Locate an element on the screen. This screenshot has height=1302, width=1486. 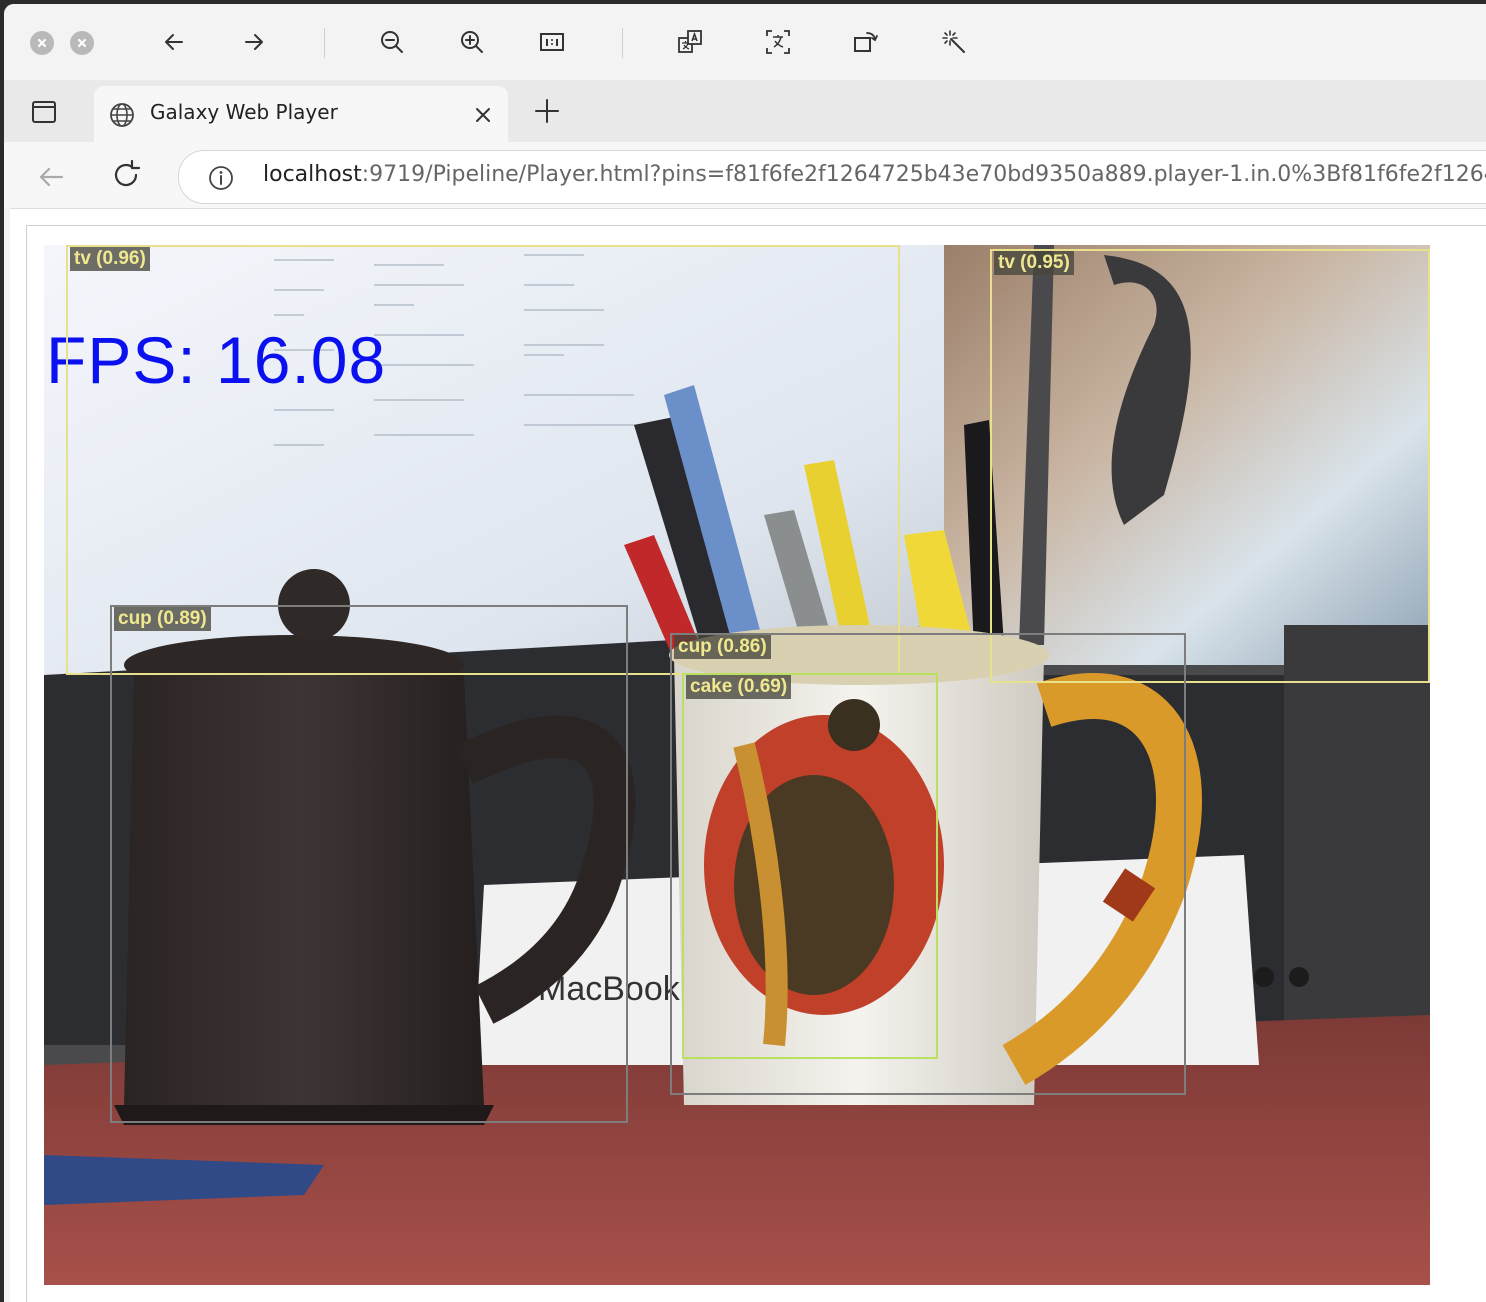
detection-label: cup (0.89) is located at coordinates (162, 619).